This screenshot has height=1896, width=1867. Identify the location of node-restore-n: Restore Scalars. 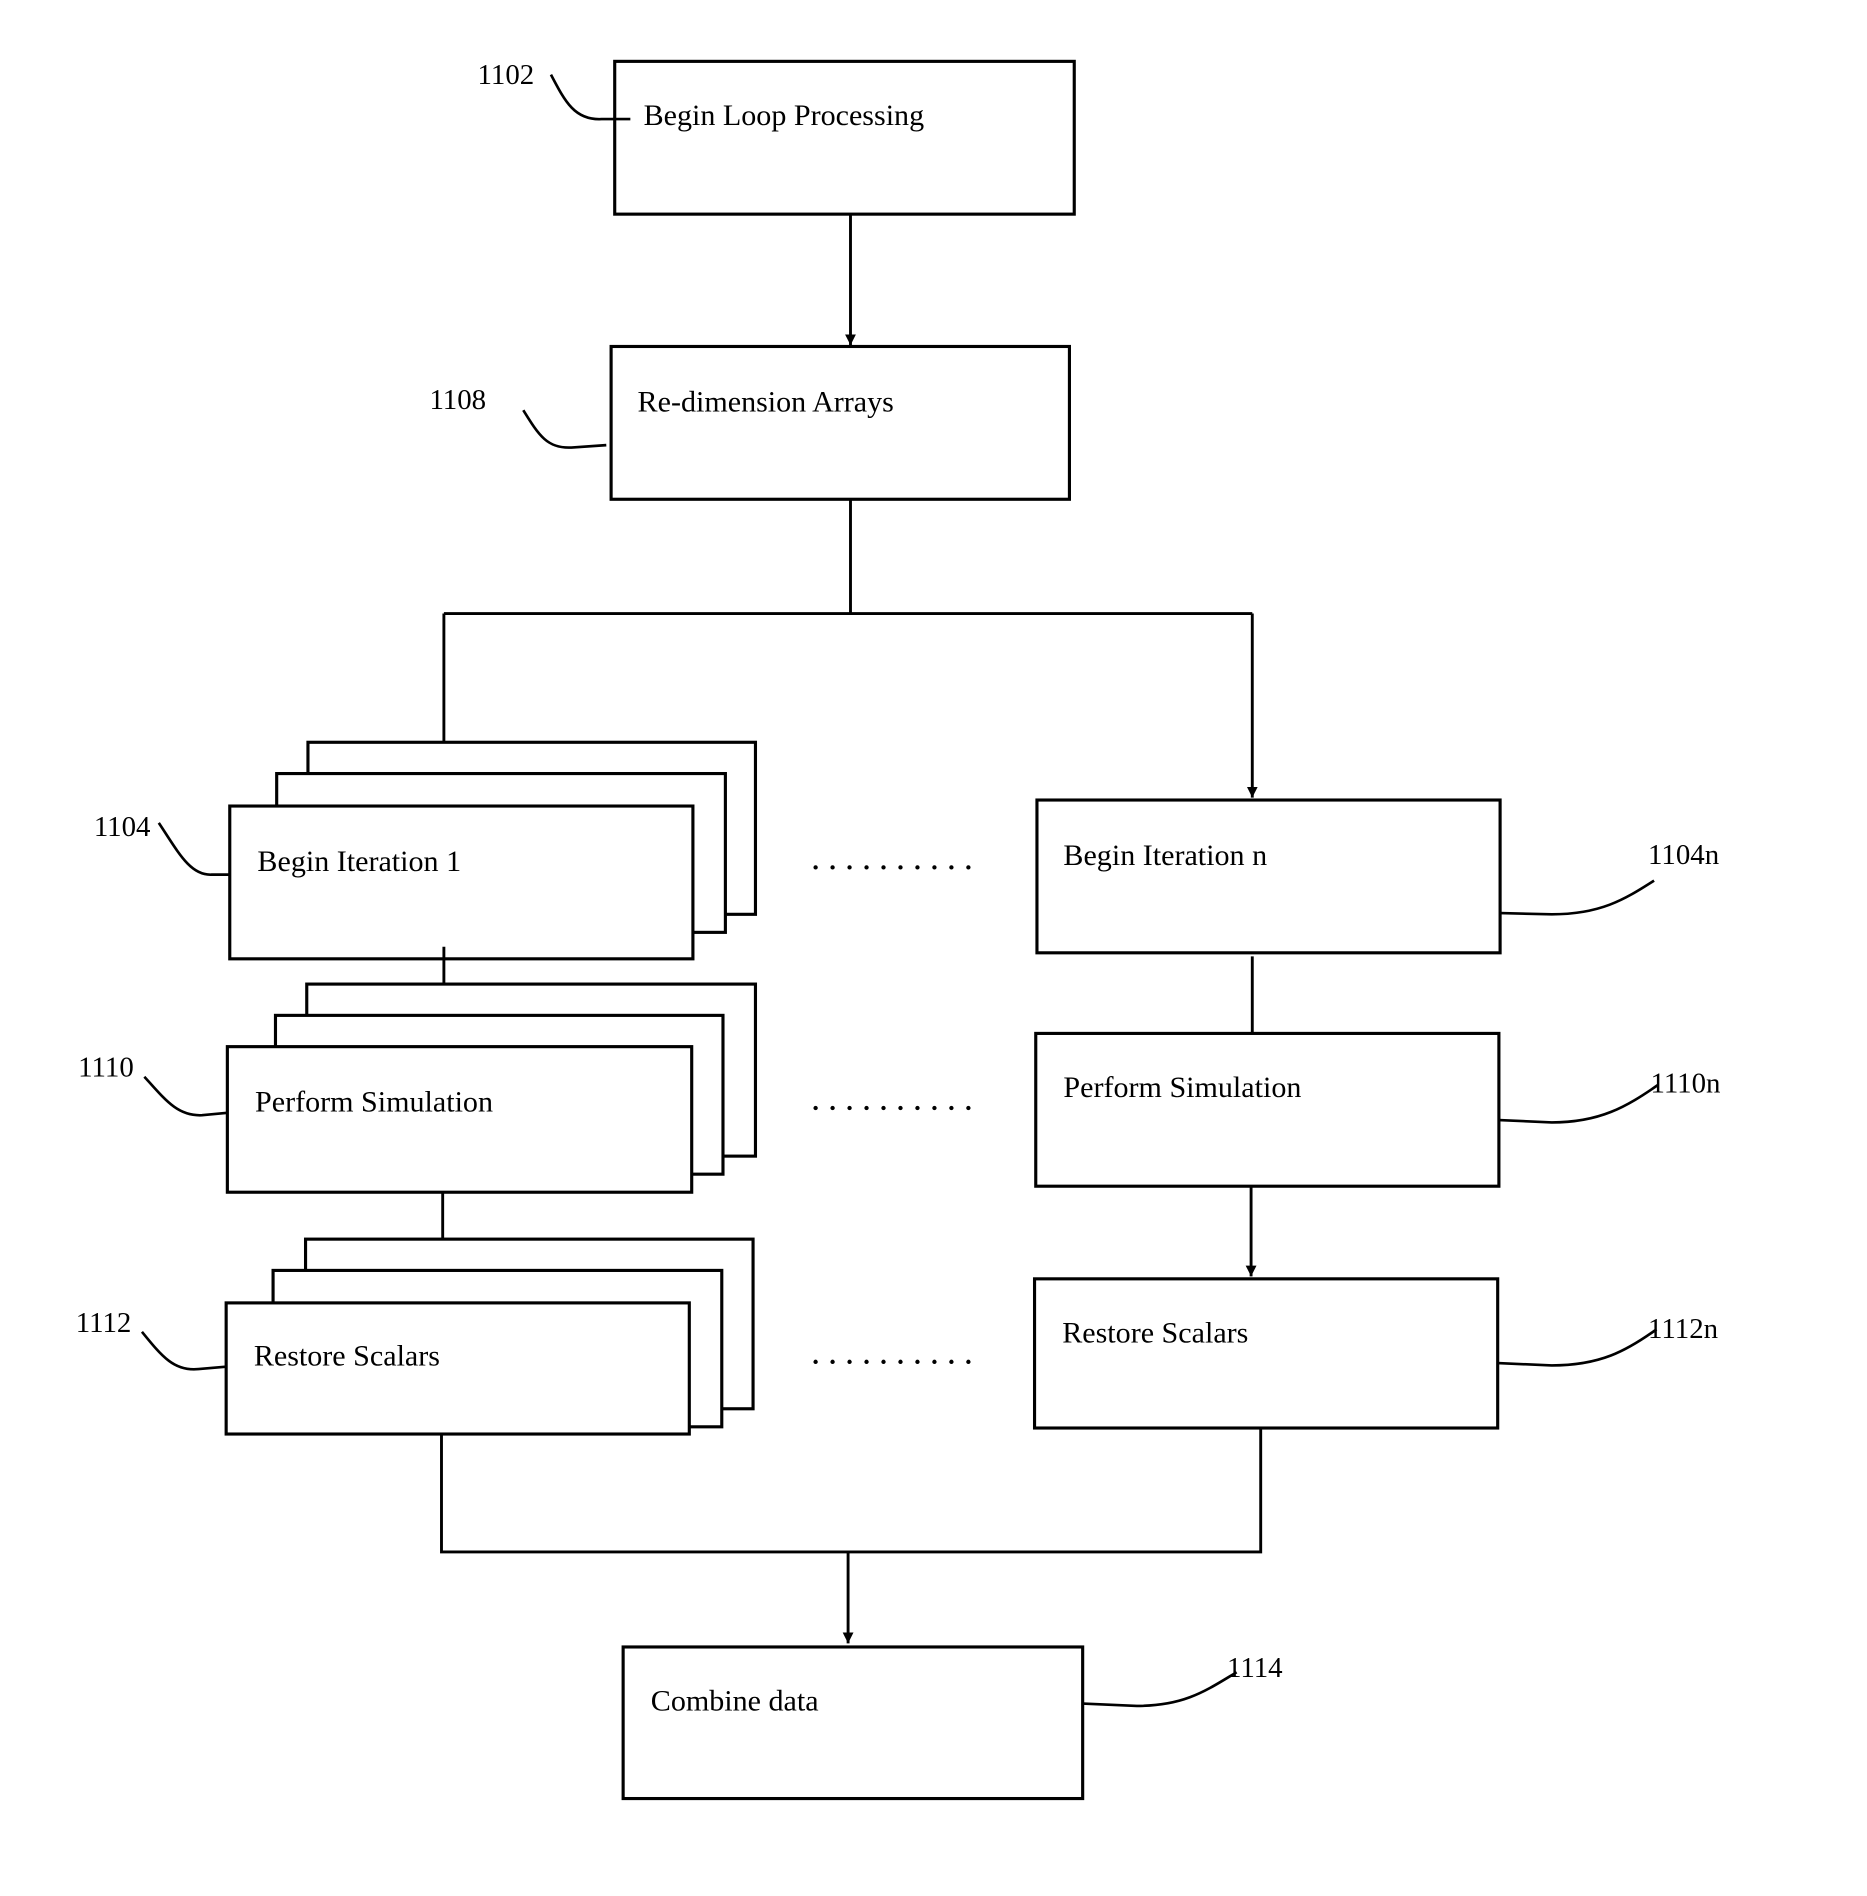
(1266, 1353).